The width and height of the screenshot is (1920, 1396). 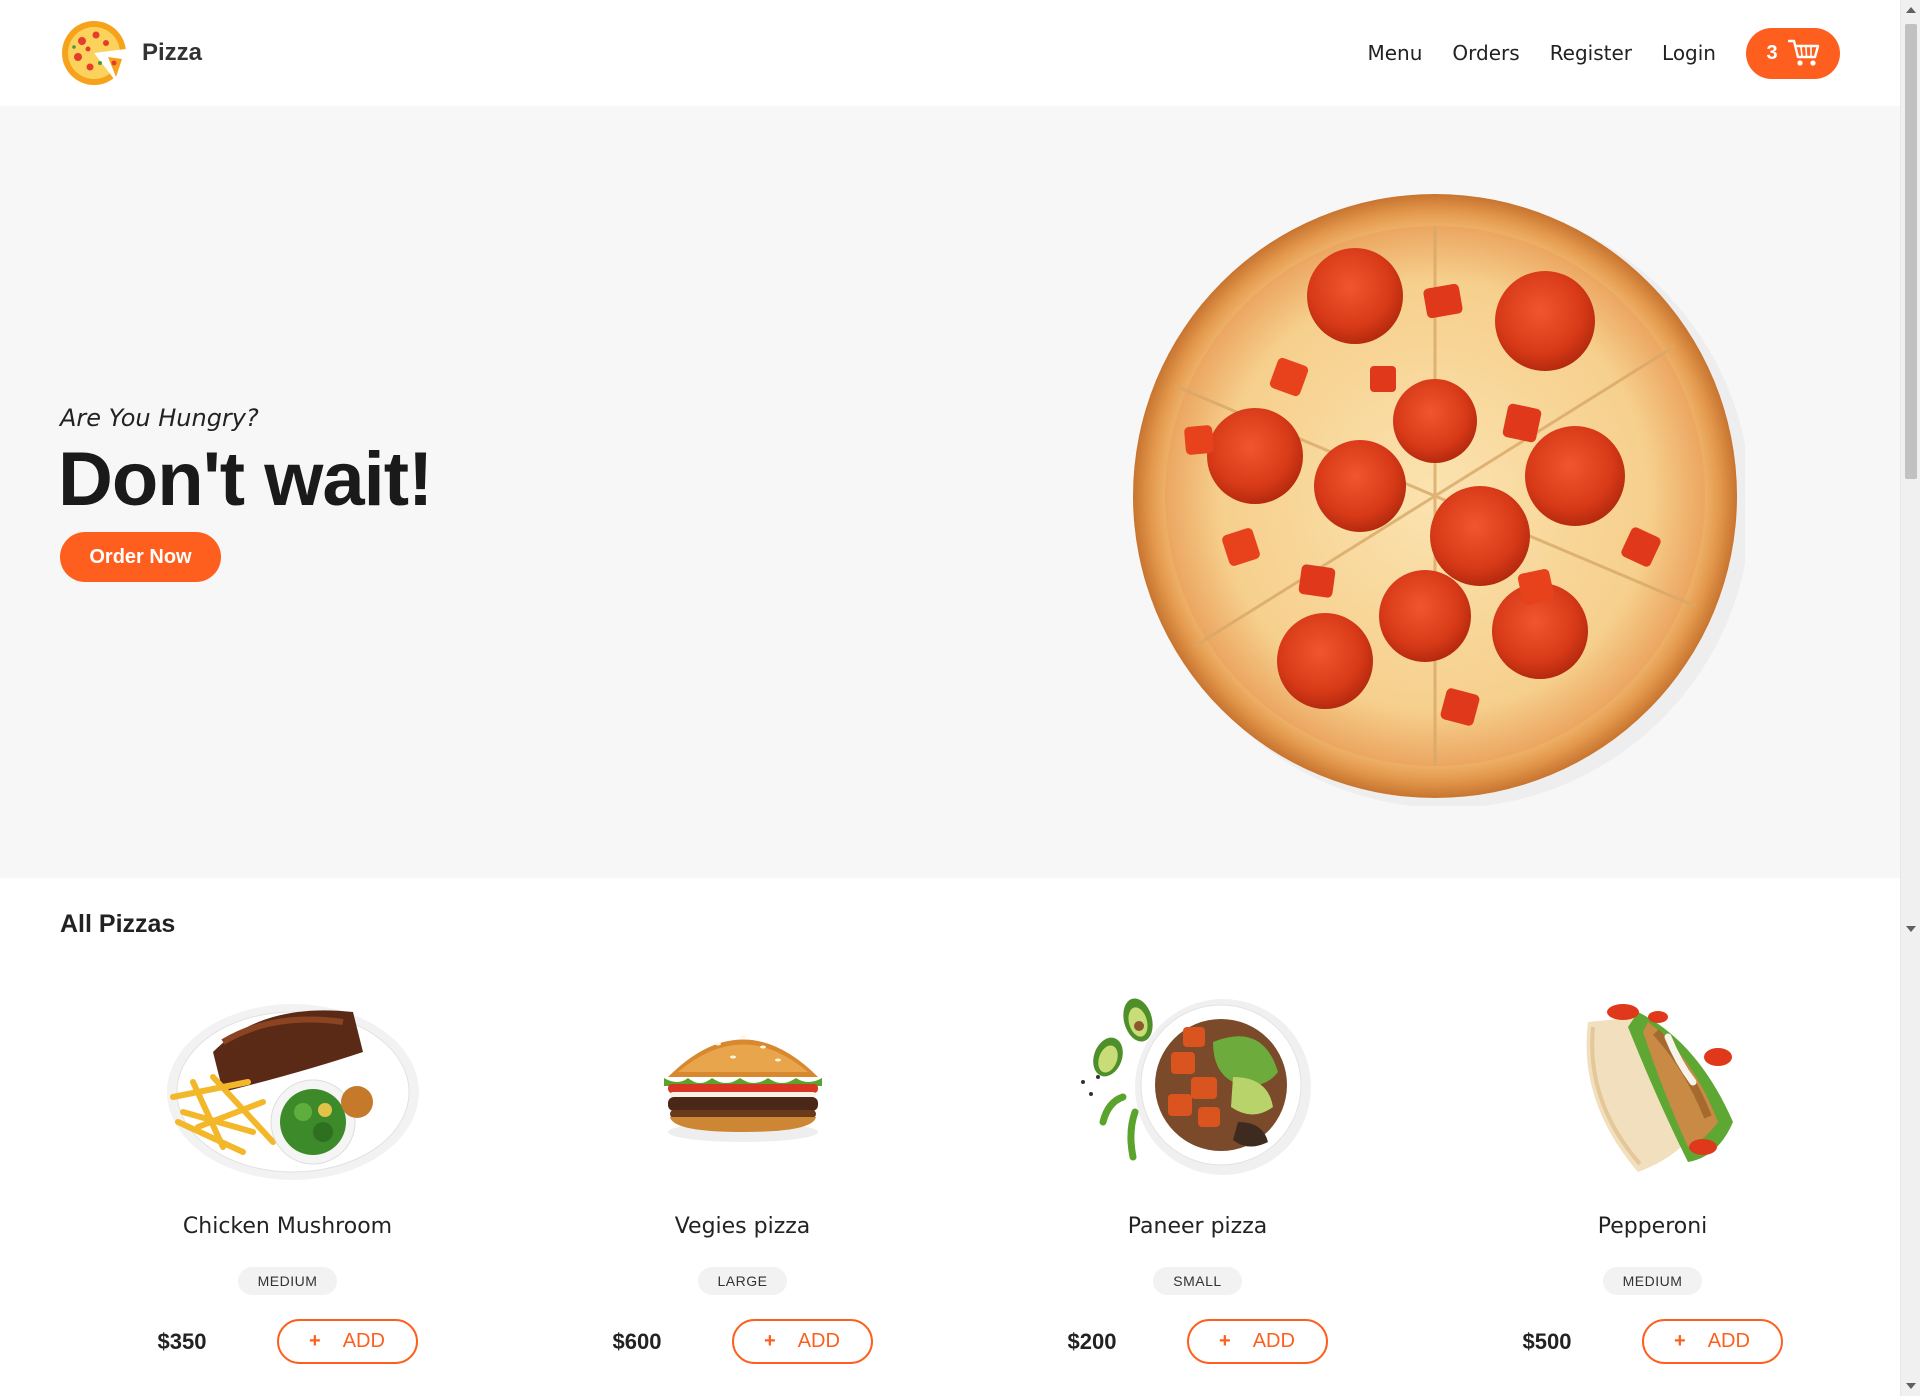 What do you see at coordinates (950, 53) in the screenshot?
I see `site-header: Pizza Menu Orders Register Login 3` at bounding box center [950, 53].